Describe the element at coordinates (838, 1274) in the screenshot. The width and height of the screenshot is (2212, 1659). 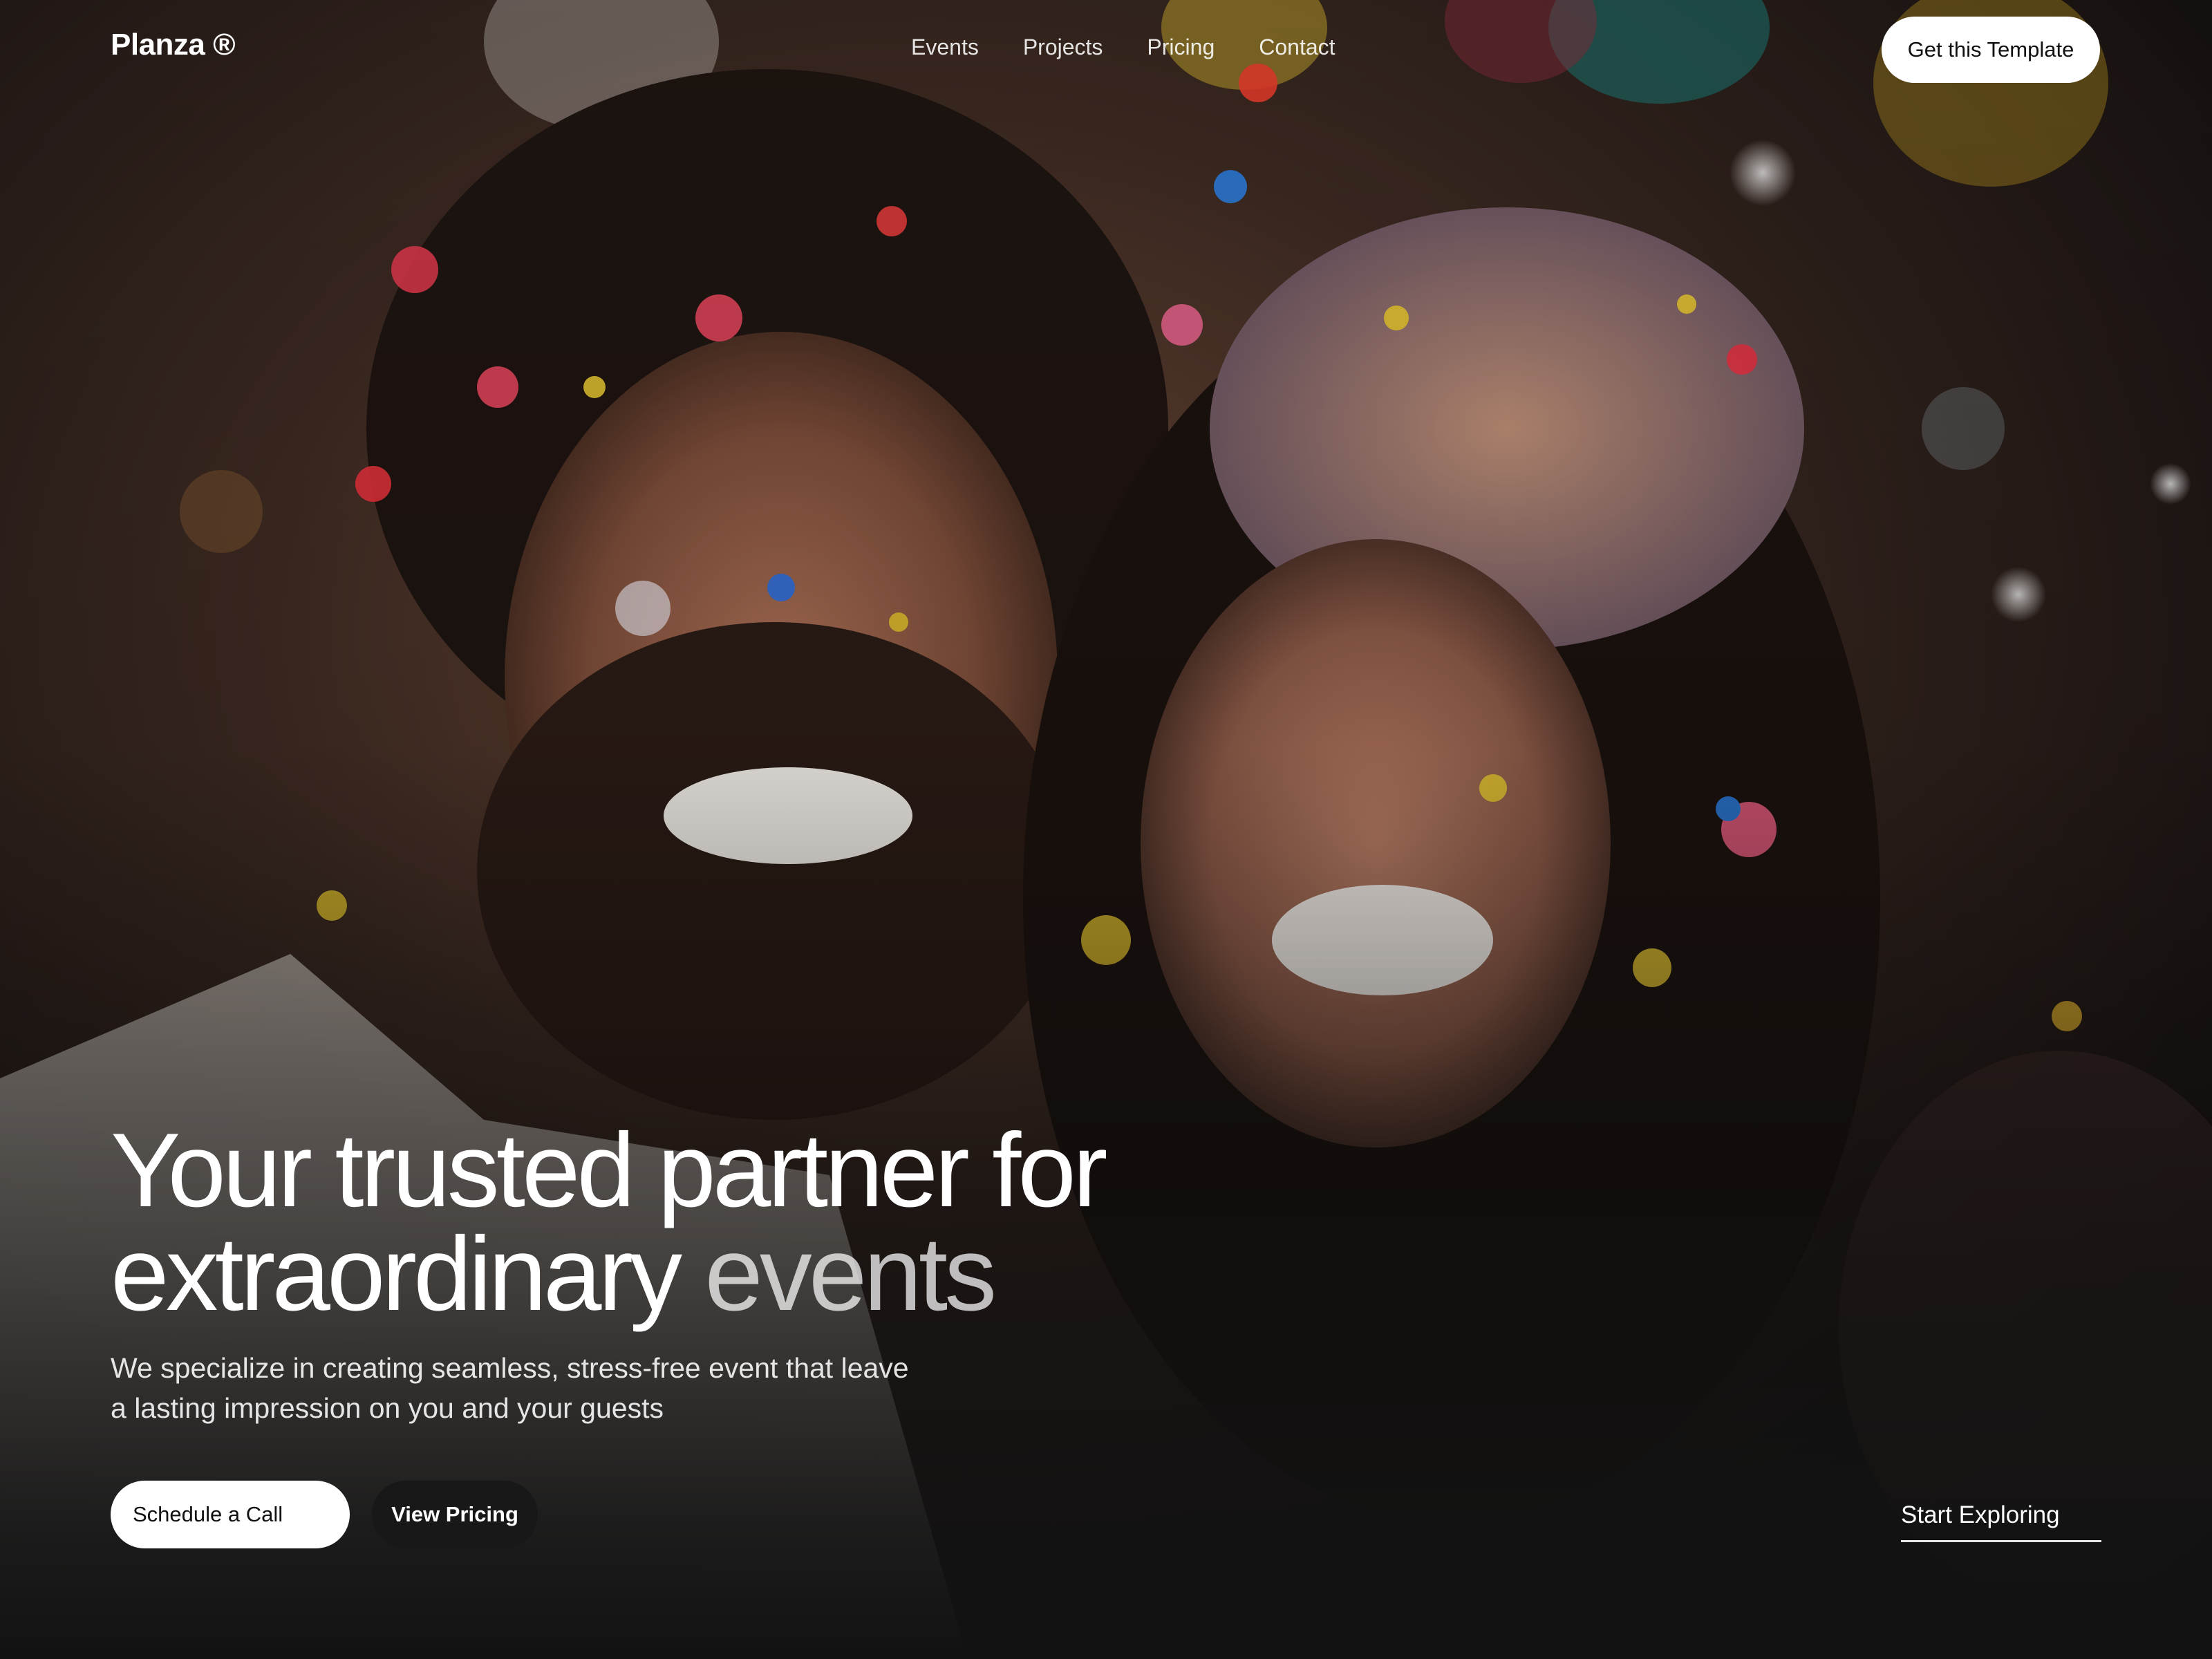
I see `headline-word-events: events` at that location.